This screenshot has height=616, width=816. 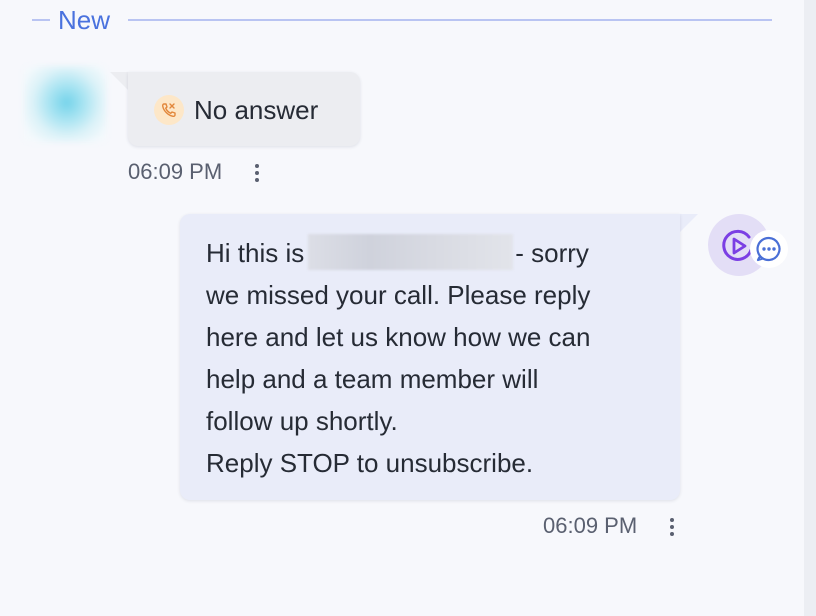 I want to click on incoming-message-meta: 06:09 PM, so click(x=198, y=172).